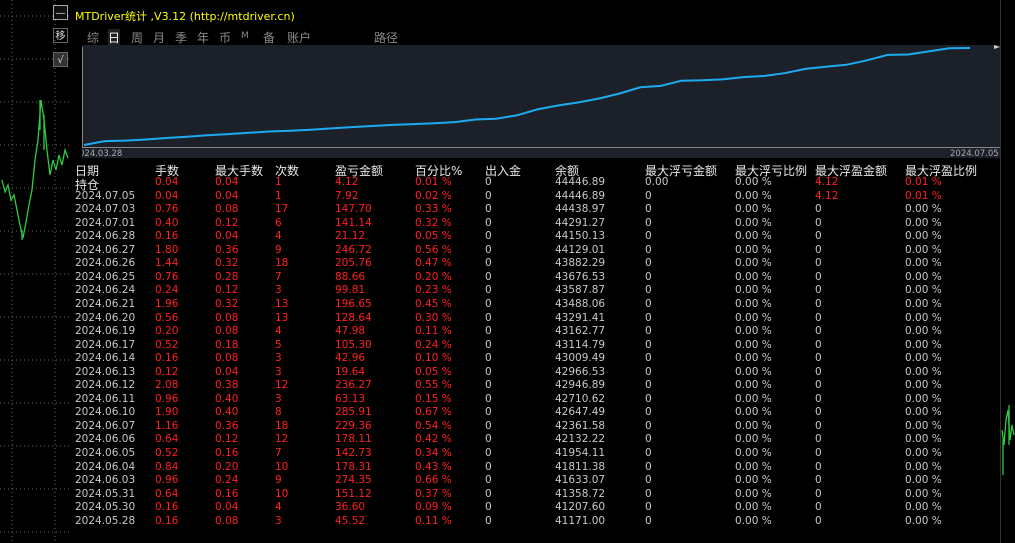 This screenshot has width=1015, height=543. I want to click on tab-0: 综, so click(93, 37).